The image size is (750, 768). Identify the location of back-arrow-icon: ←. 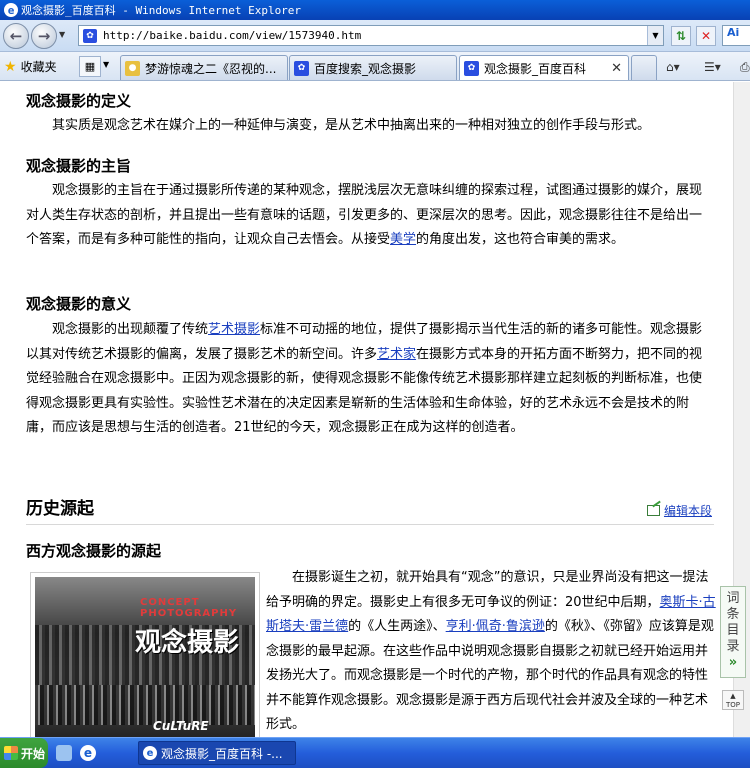
(16, 36).